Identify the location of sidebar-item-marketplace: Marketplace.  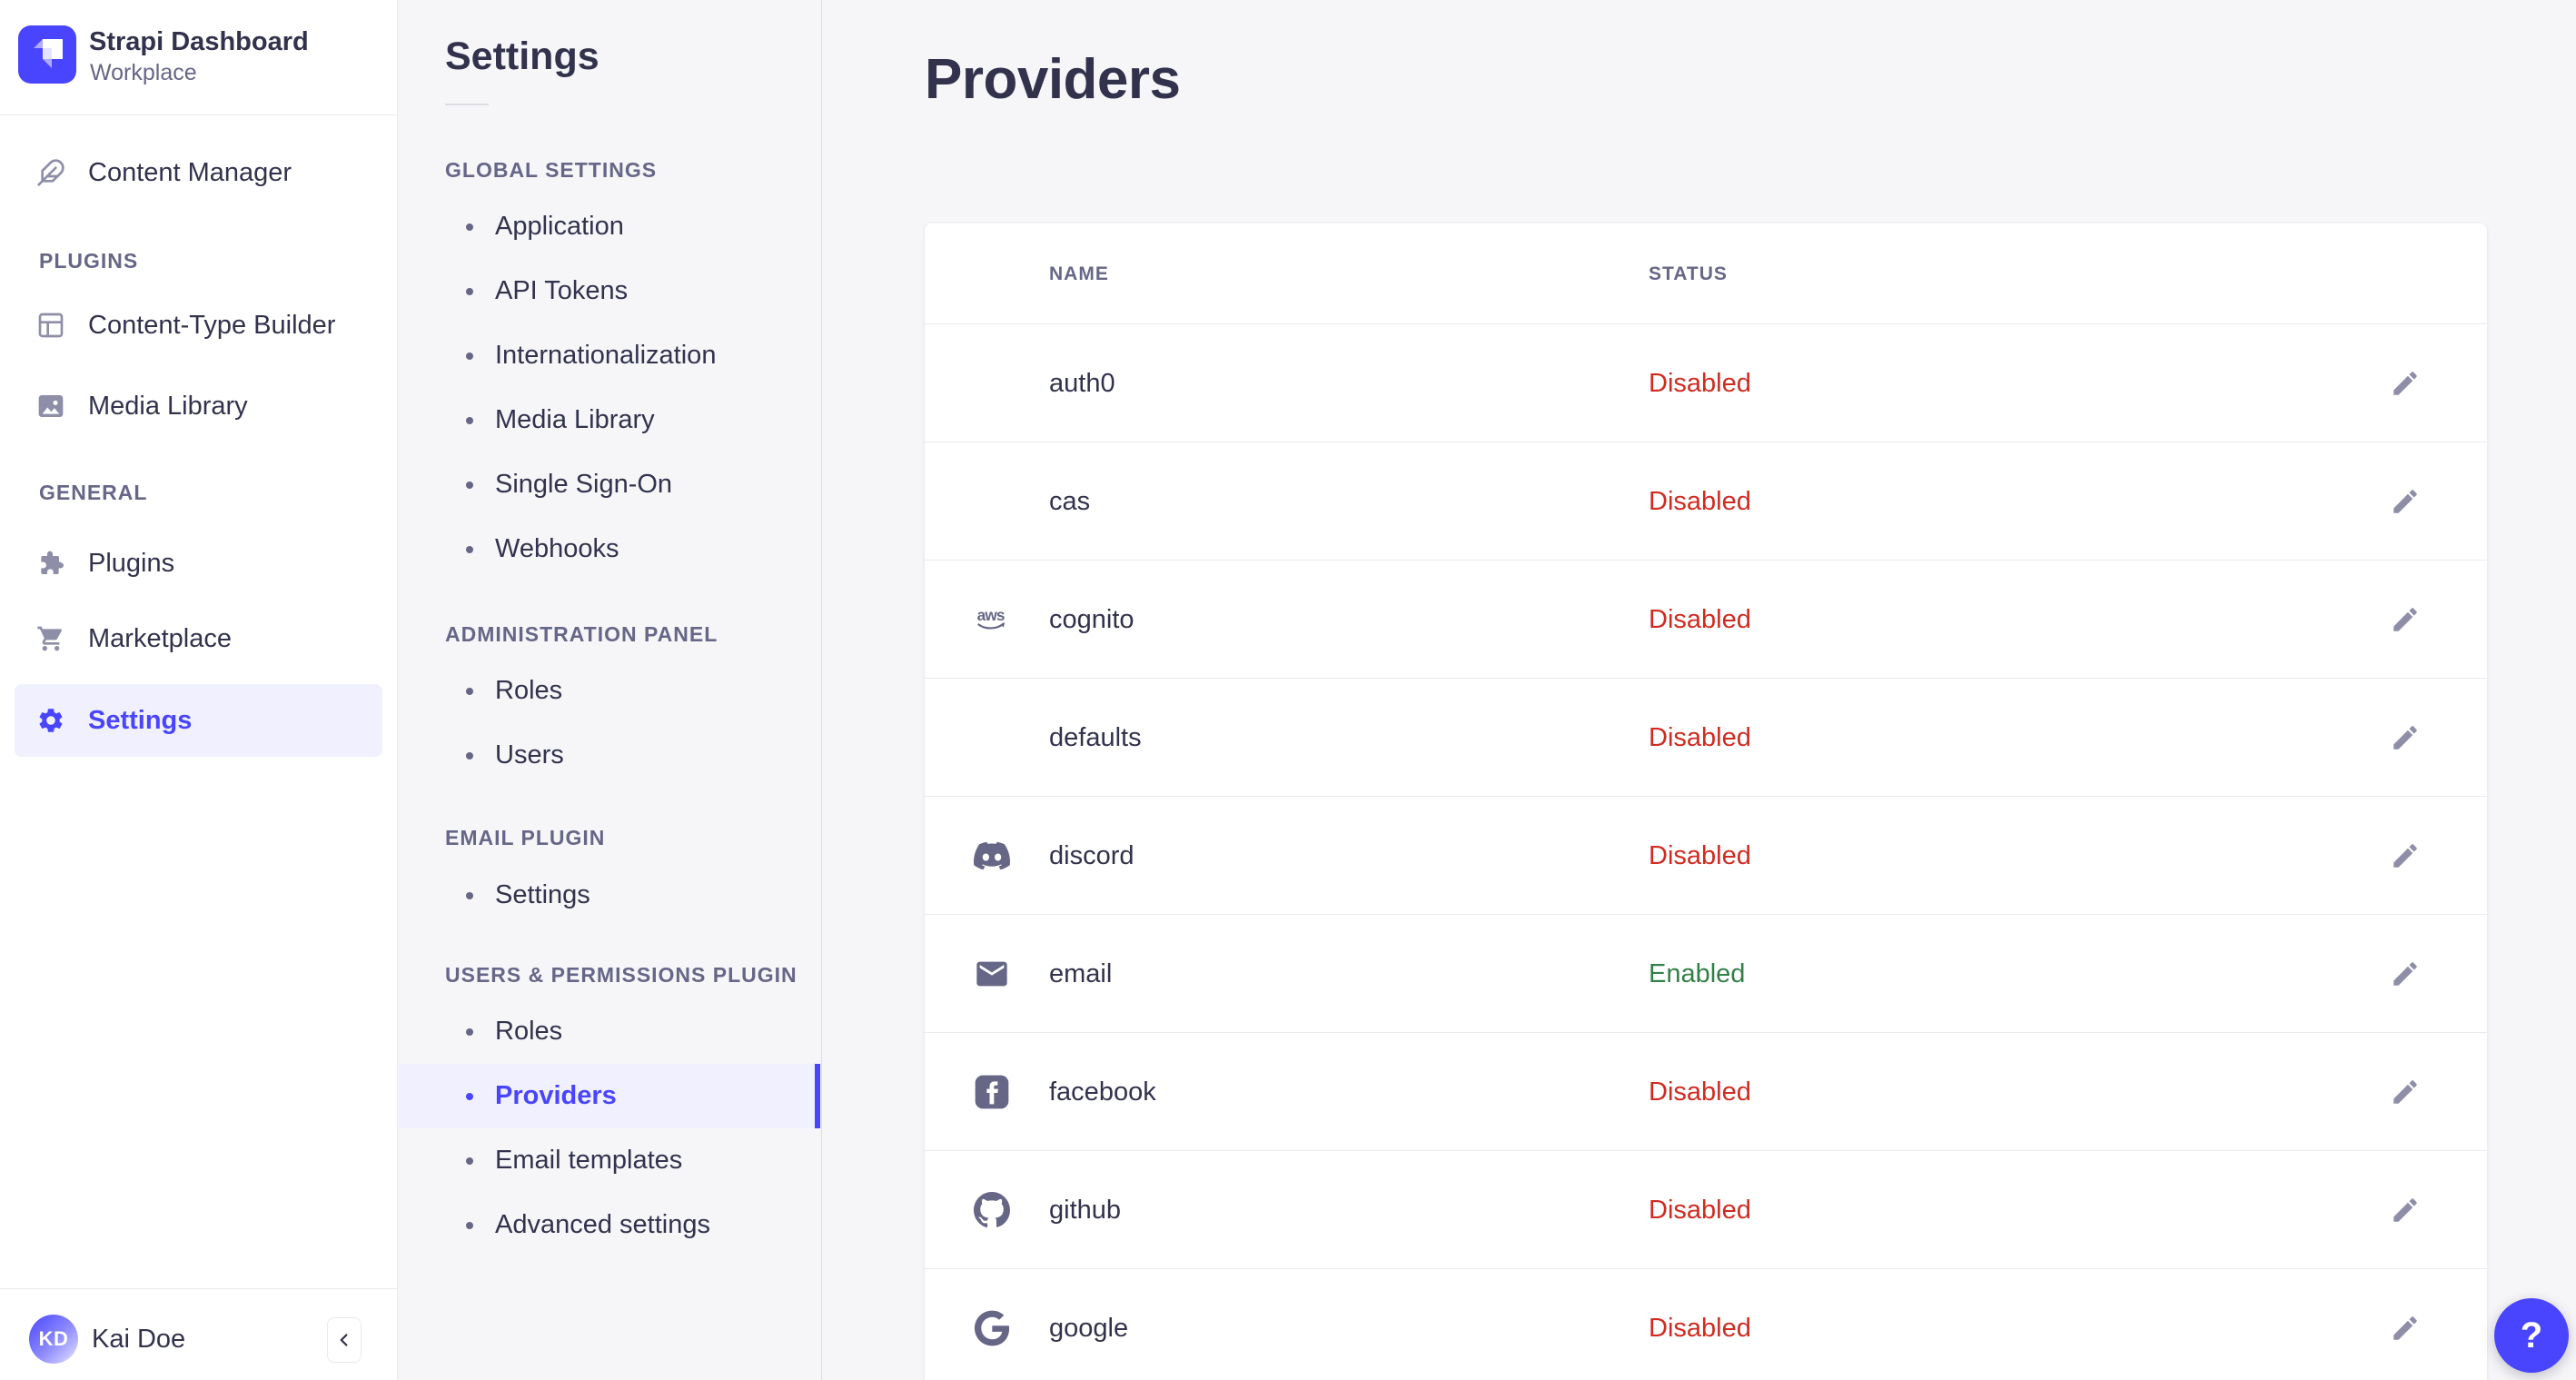
(198, 638).